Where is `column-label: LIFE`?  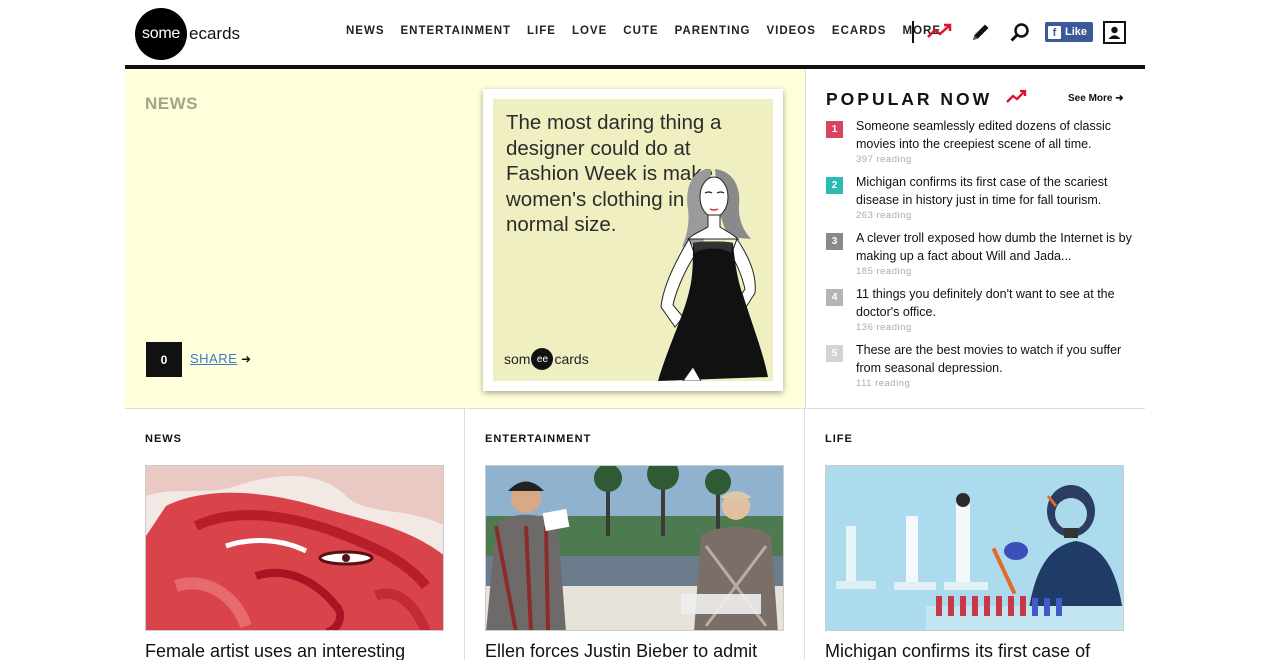
column-label: LIFE is located at coordinates (839, 439).